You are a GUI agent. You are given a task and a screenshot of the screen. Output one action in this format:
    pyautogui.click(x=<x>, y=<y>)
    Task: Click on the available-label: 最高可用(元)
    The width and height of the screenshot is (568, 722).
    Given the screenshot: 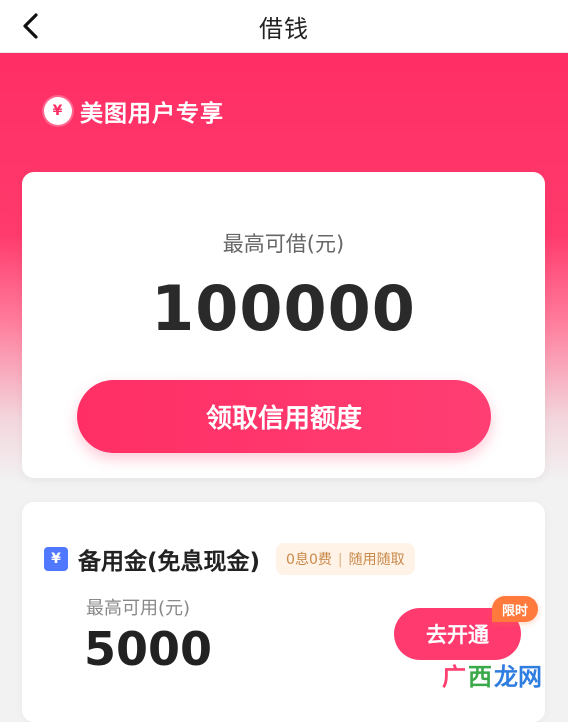 What is the action you would take?
    pyautogui.click(x=138, y=608)
    